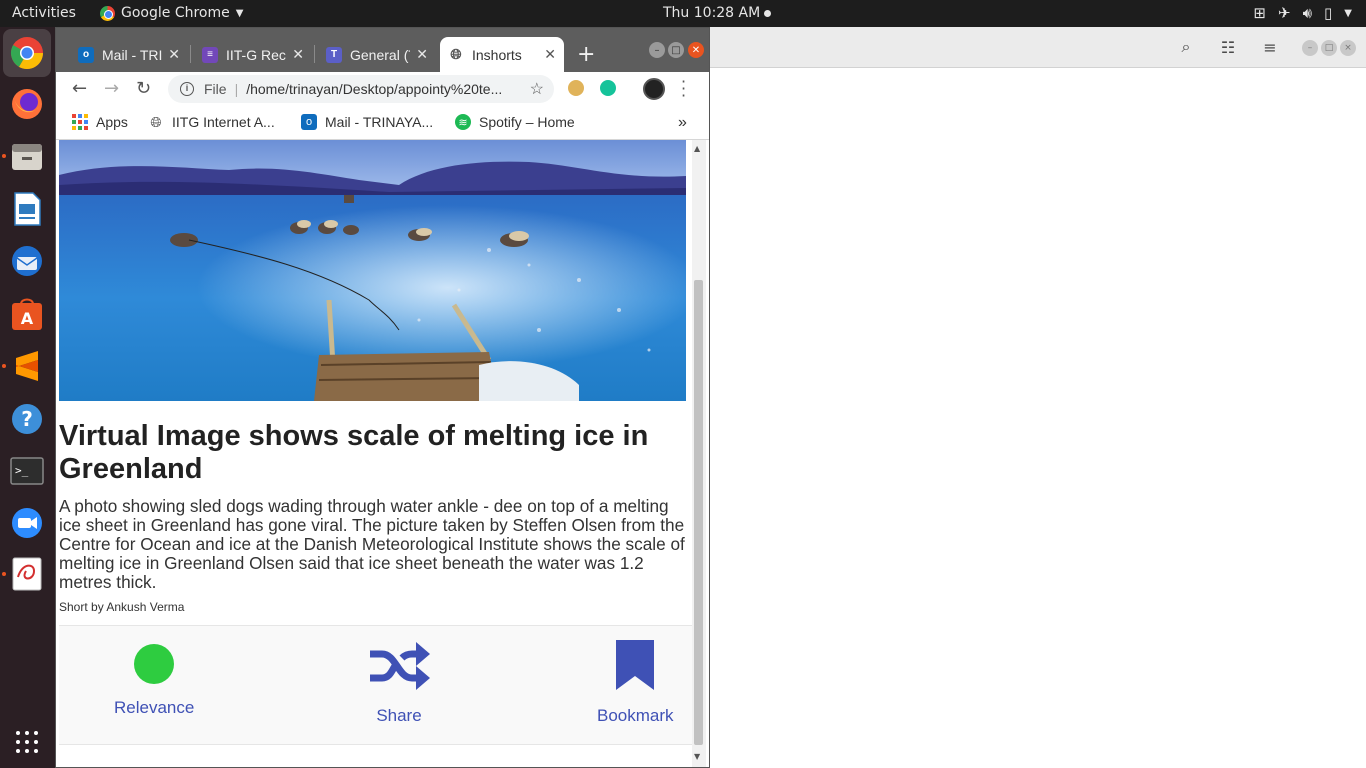 The height and width of the screenshot is (768, 1366). What do you see at coordinates (576, 88) in the screenshot?
I see `cookie-extension-icon` at bounding box center [576, 88].